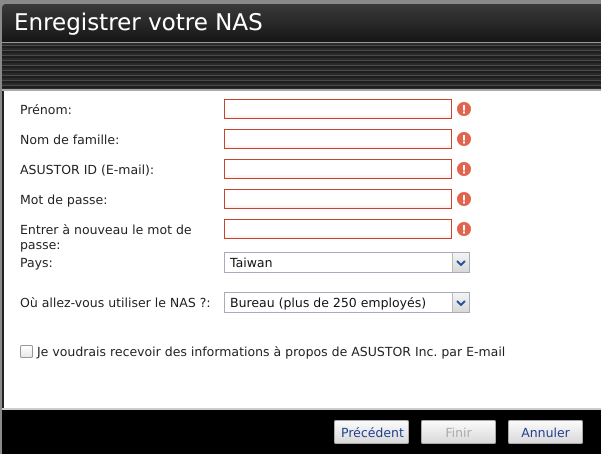 This screenshot has width=601, height=454. Describe the element at coordinates (545, 432) in the screenshot. I see `dialog-button: Annuler` at that location.